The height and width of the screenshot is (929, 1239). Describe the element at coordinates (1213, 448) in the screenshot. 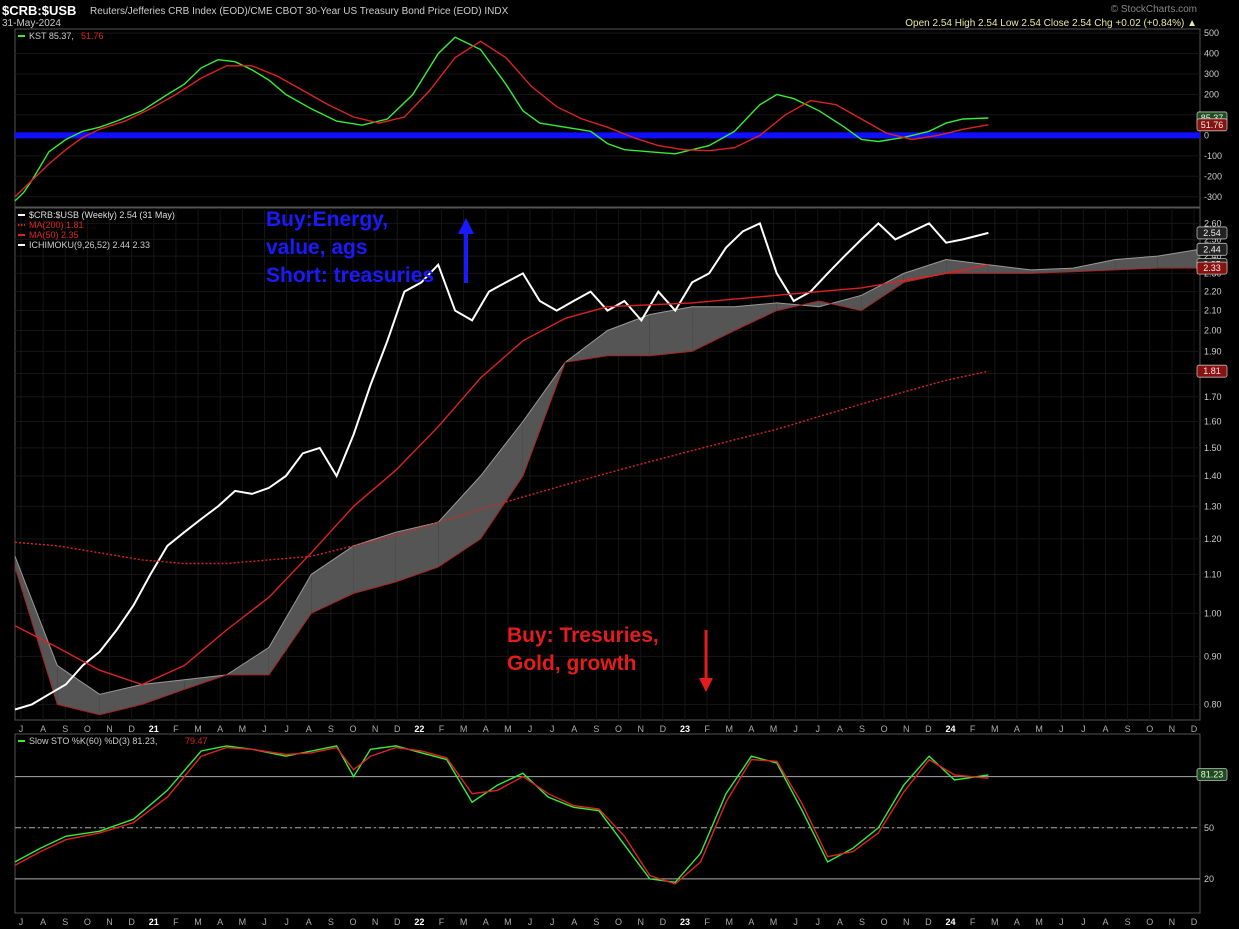

I see `y-tick-label: 1.50` at that location.